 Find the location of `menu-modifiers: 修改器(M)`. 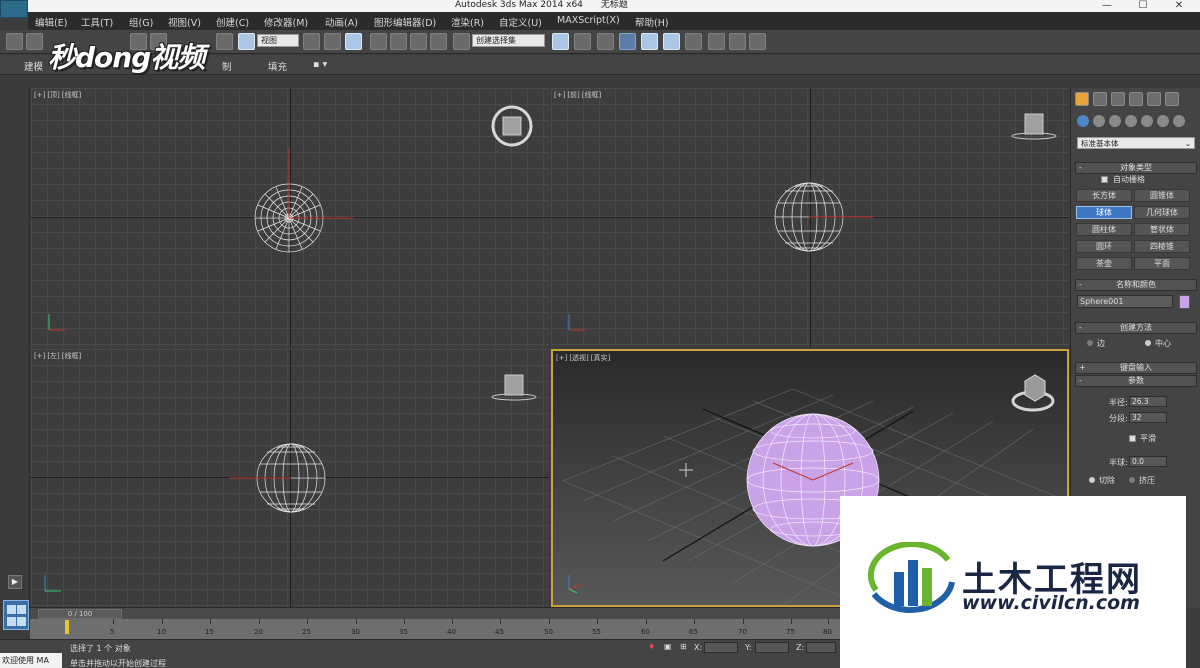

menu-modifiers: 修改器(M) is located at coordinates (286, 22).